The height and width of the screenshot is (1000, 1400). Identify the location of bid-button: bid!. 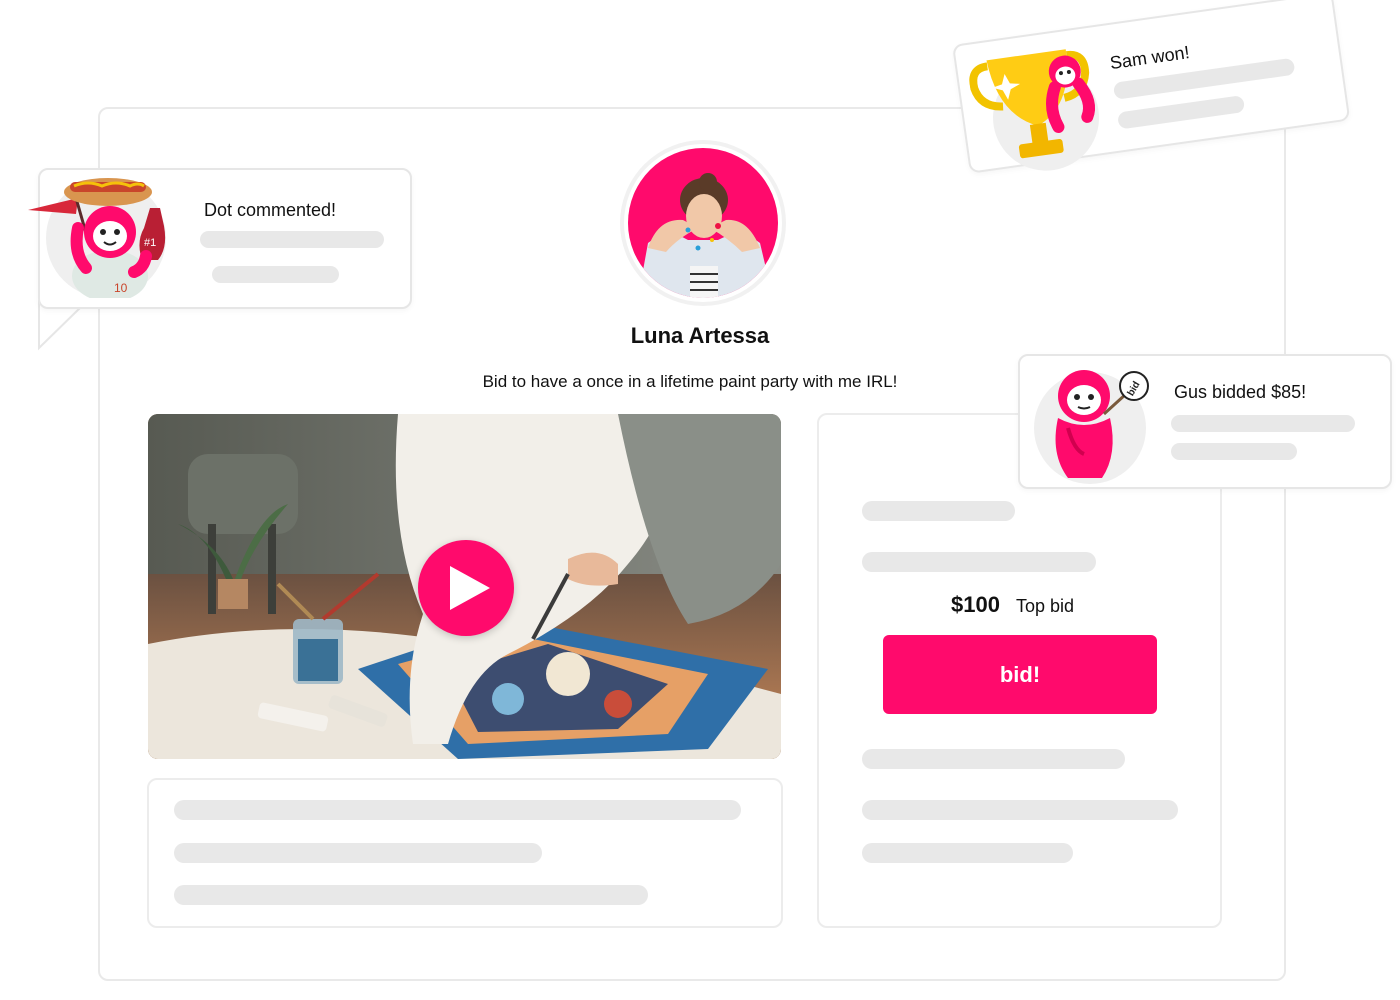
(1020, 674).